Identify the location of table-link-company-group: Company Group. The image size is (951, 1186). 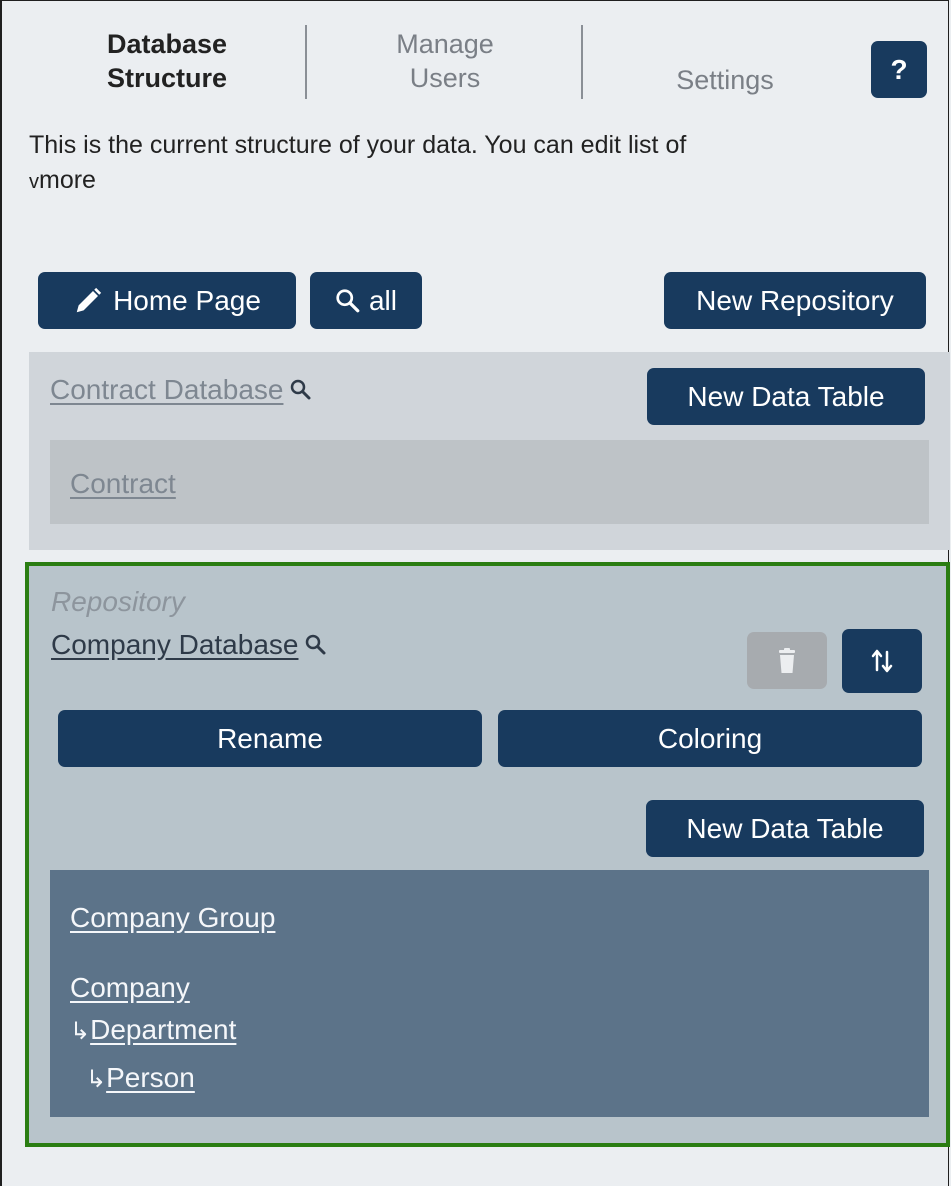
(172, 918).